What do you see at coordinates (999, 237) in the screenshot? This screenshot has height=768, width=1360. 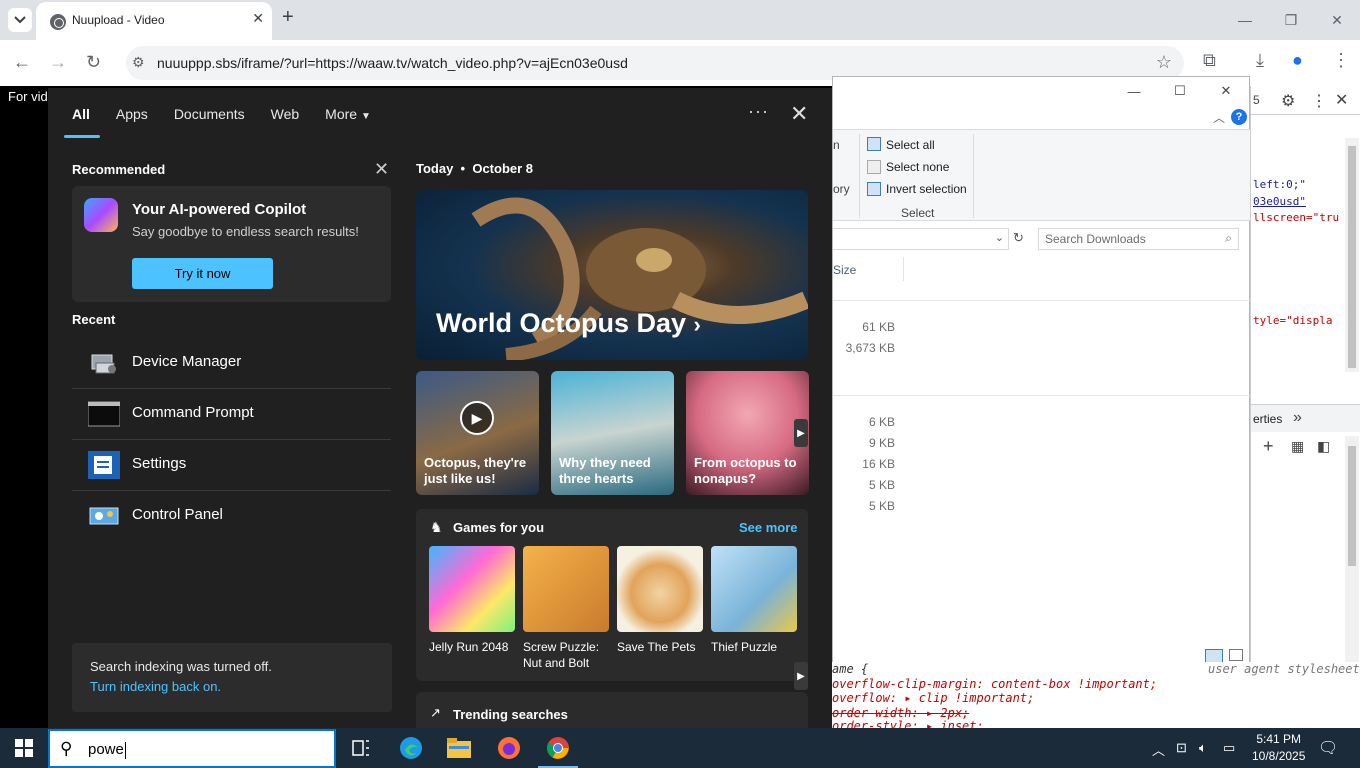 I see `chevron-down-icon: ⌄` at bounding box center [999, 237].